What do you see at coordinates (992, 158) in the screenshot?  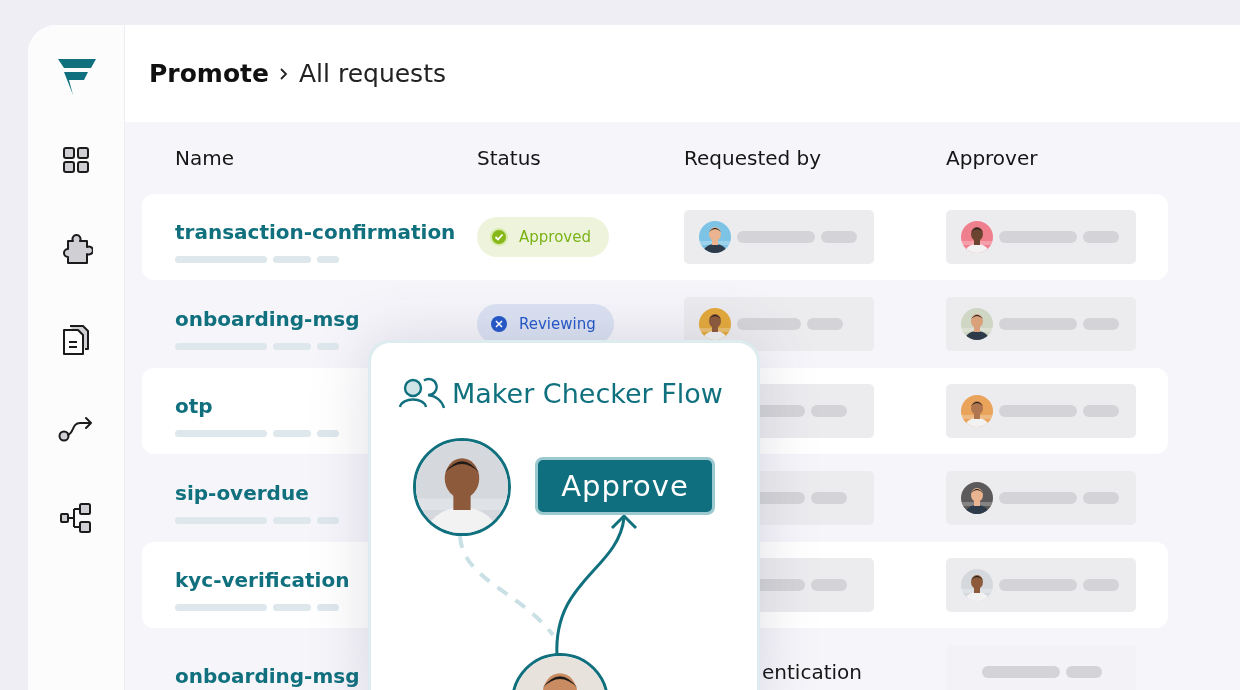 I see `column-header: Approver` at bounding box center [992, 158].